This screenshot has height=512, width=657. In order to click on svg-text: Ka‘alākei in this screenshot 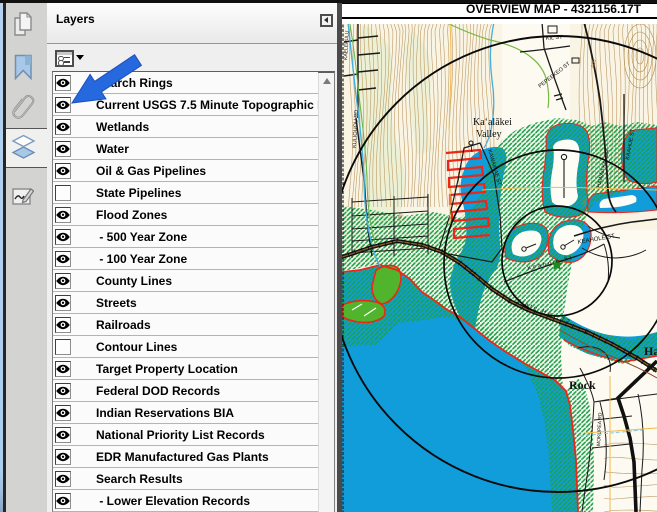, I will do `click(492, 122)`.